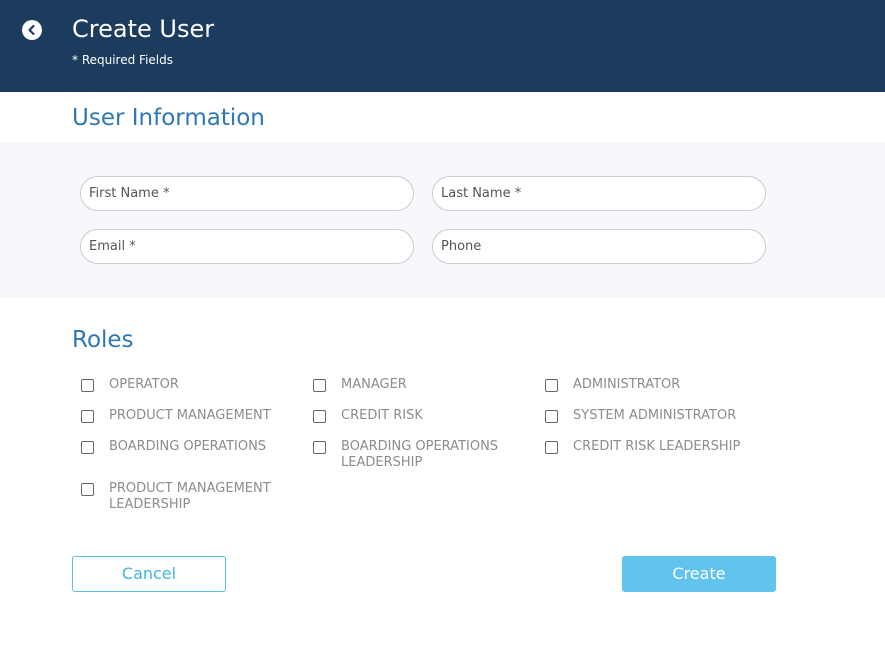 This screenshot has width=885, height=647. Describe the element at coordinates (599, 246) in the screenshot. I see `phone-field` at that location.